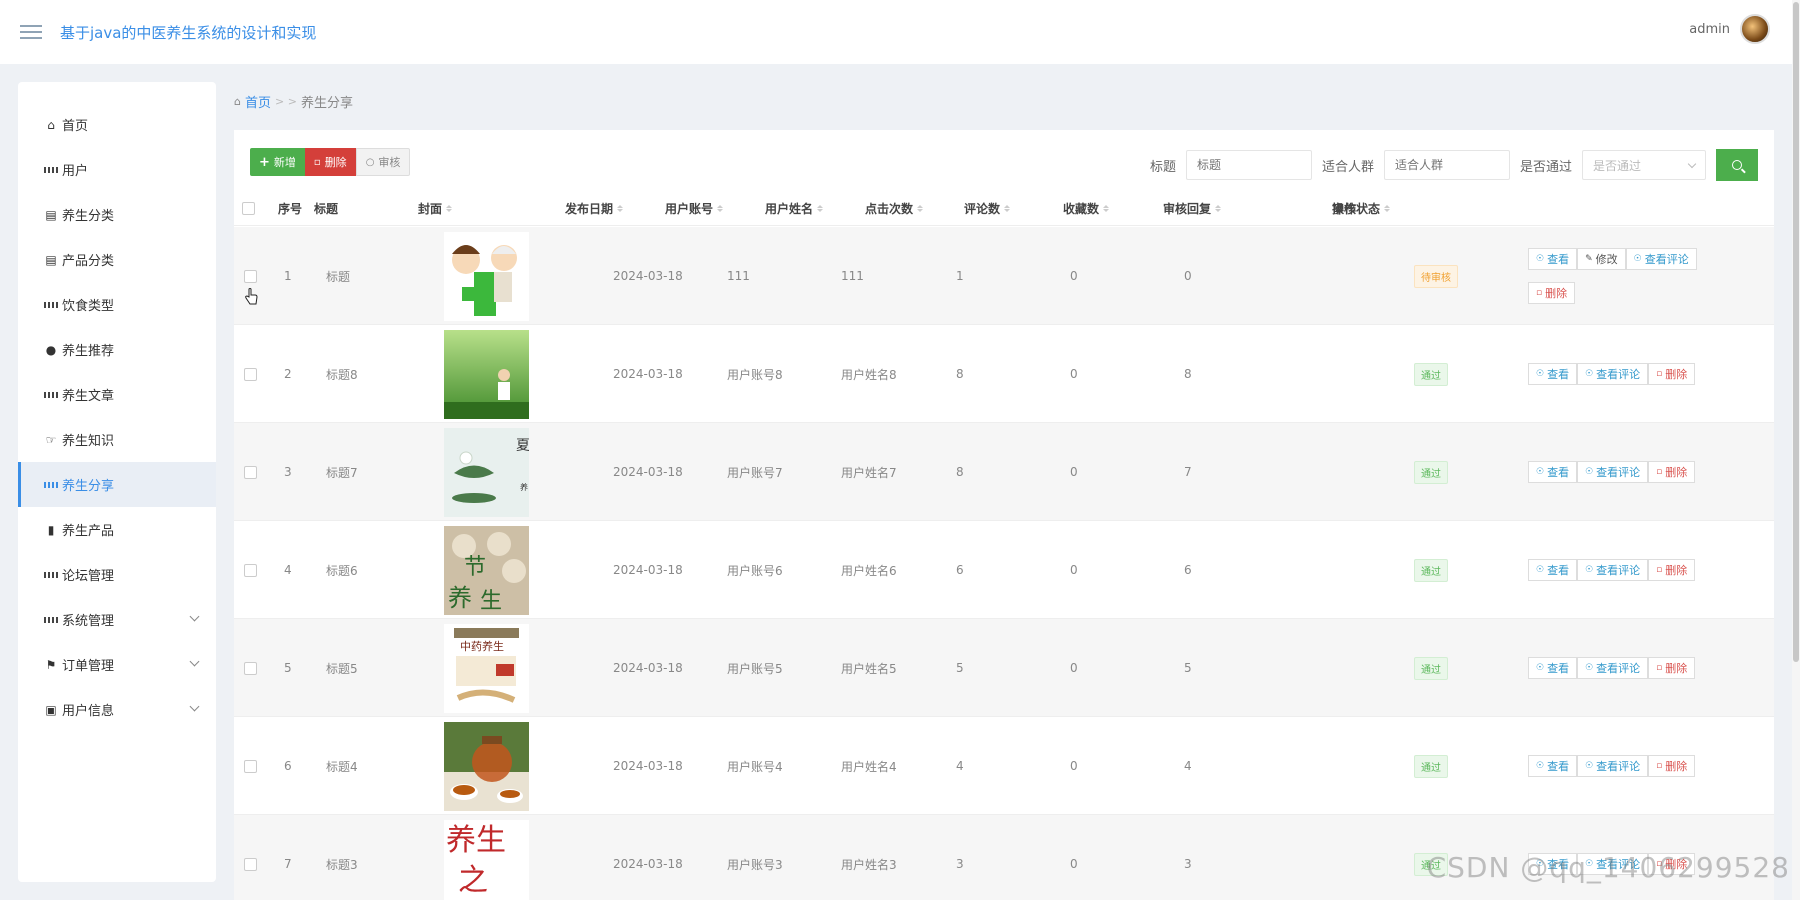  Describe the element at coordinates (522, 446) in the screenshot. I see `svg-text: 夏` at that location.